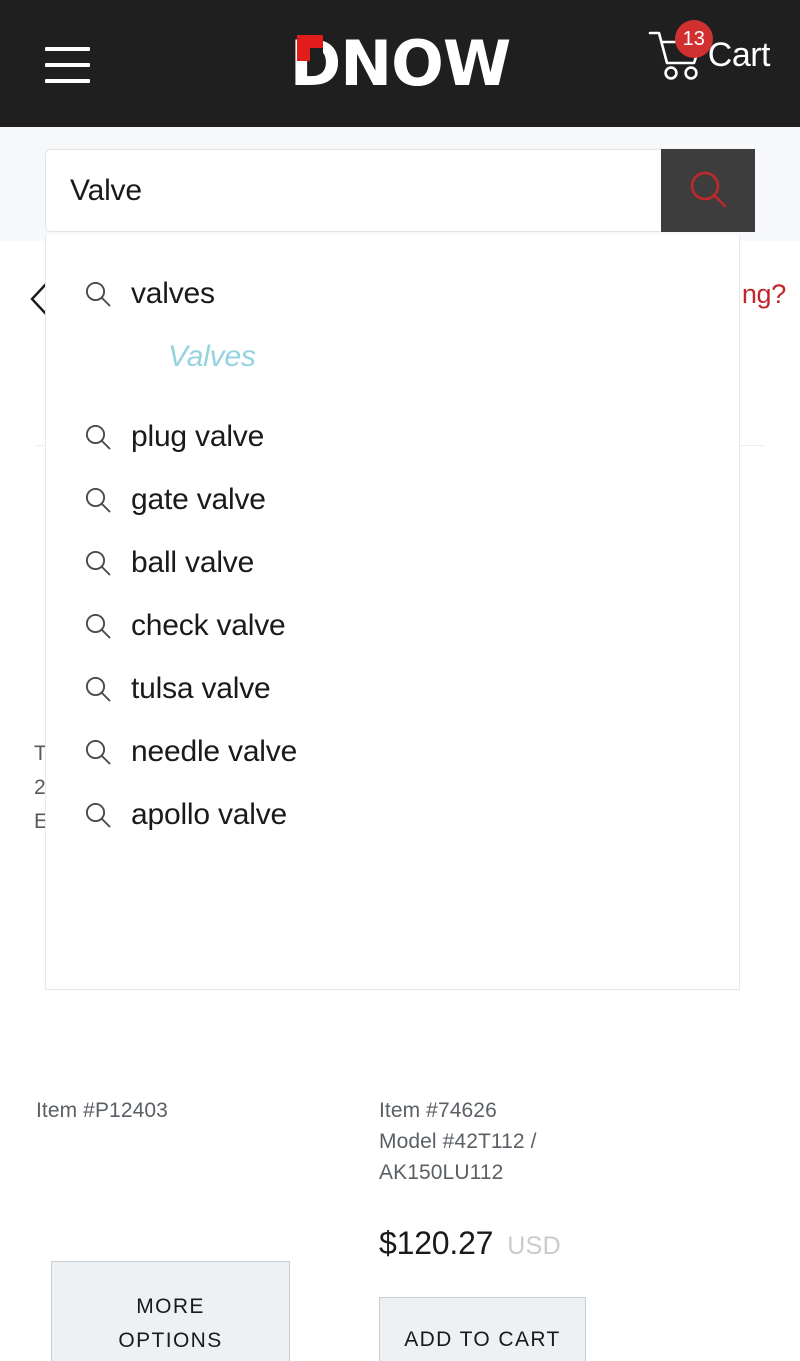 This screenshot has width=800, height=1361. Describe the element at coordinates (392, 625) in the screenshot. I see `suggestion-item: check valve` at that location.